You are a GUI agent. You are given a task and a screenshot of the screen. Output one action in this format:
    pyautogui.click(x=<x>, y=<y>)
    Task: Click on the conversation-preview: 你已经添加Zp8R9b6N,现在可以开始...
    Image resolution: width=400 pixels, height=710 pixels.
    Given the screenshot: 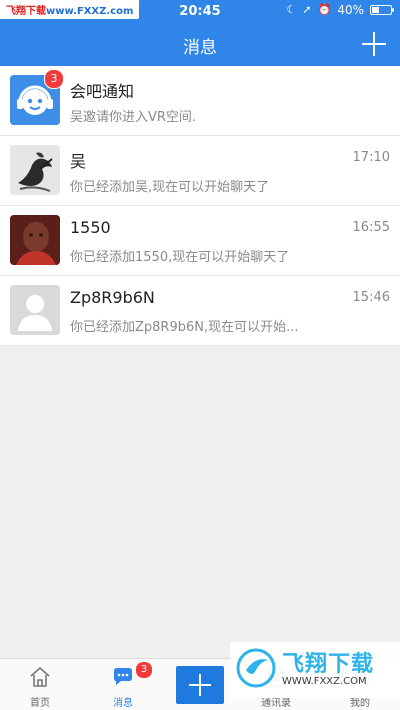 What is the action you would take?
    pyautogui.click(x=184, y=327)
    